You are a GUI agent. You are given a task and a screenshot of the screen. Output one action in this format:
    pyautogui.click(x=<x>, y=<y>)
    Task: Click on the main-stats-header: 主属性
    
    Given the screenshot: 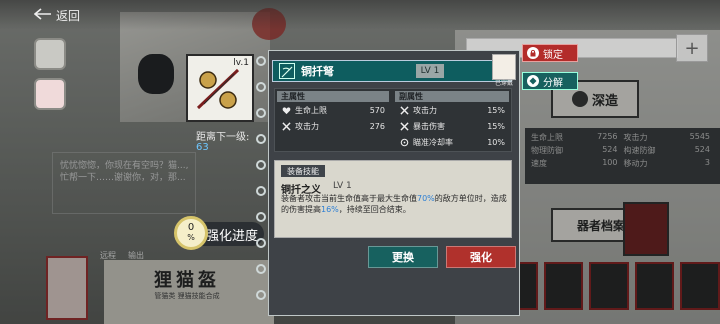 What is the action you would take?
    pyautogui.click(x=333, y=96)
    